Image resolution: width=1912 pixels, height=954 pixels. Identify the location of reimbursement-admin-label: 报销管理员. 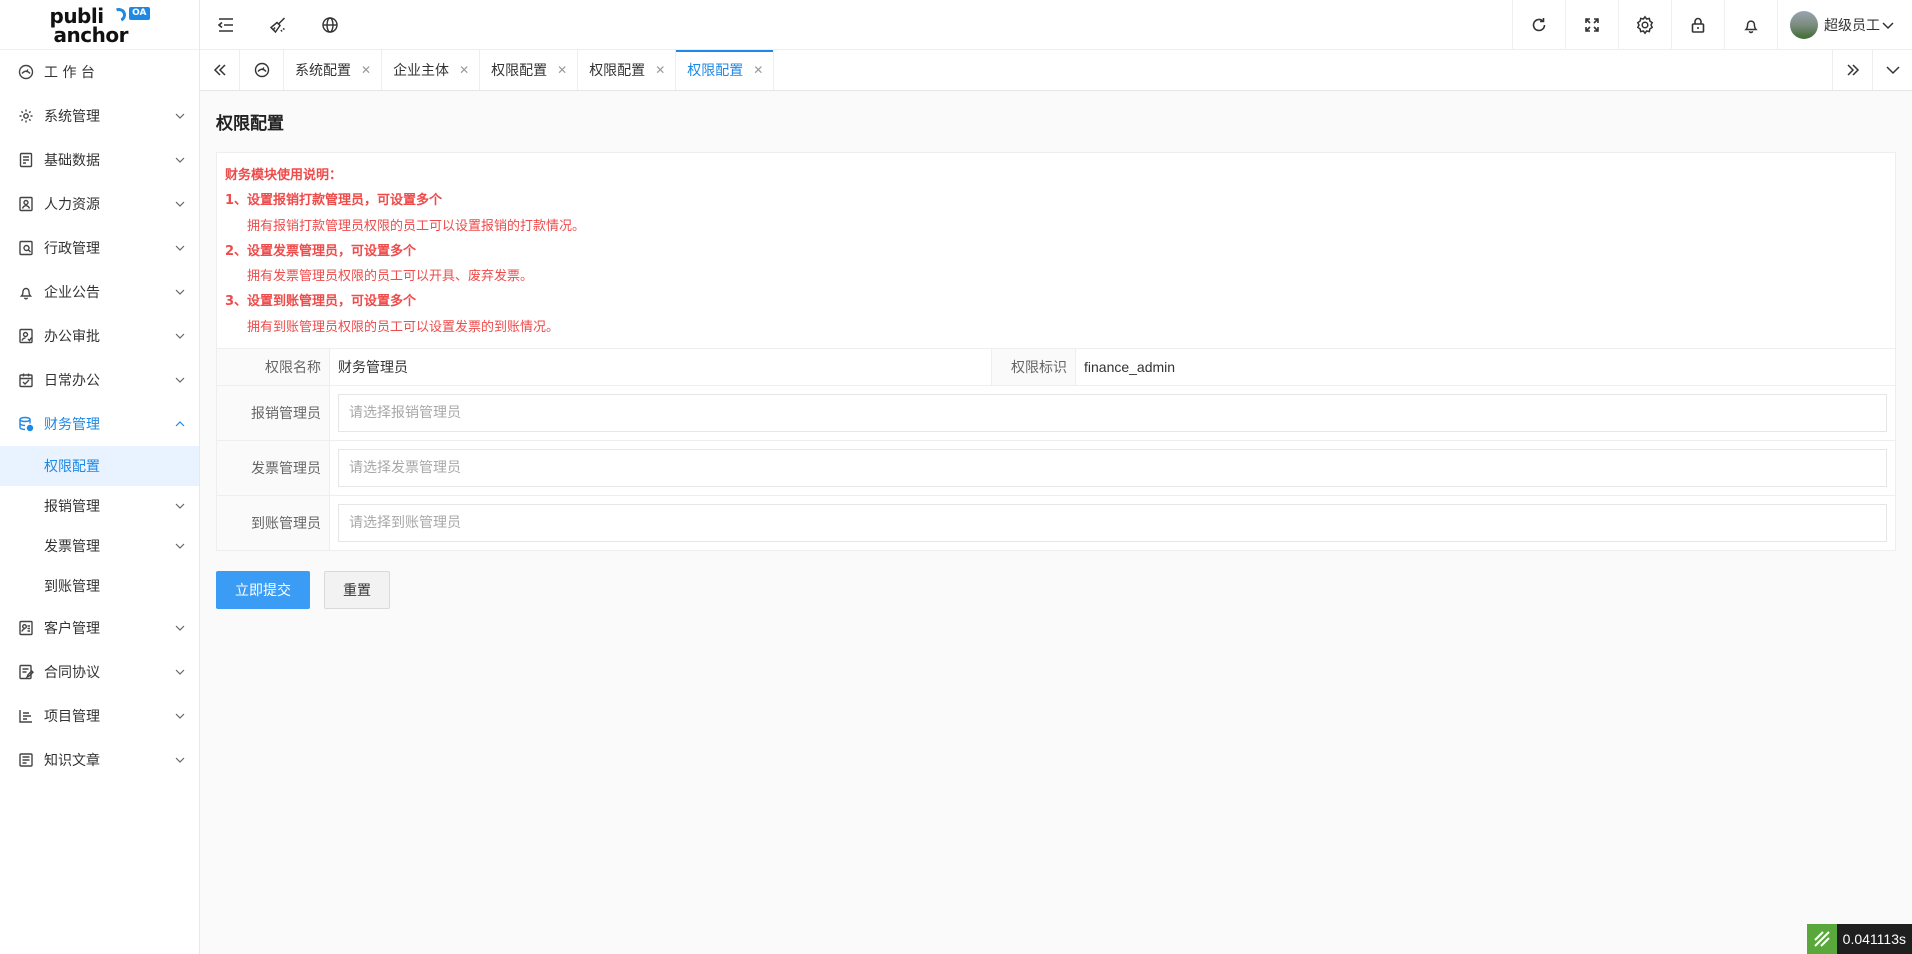
(273, 413).